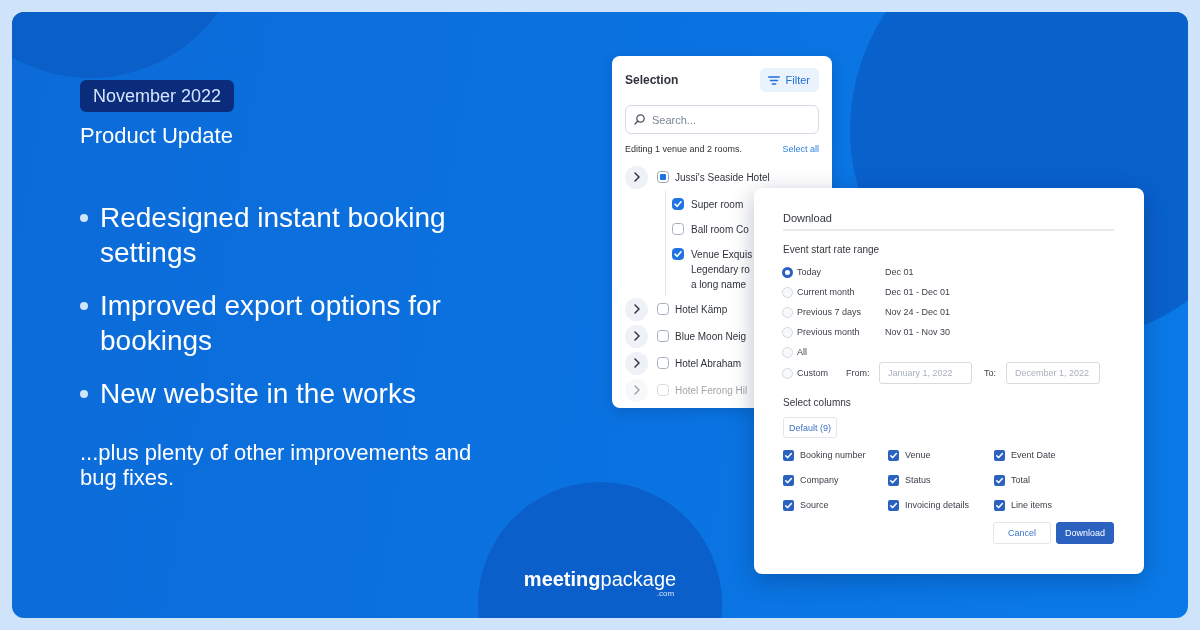 This screenshot has height=630, width=1200. I want to click on column-label: Company, so click(819, 480).